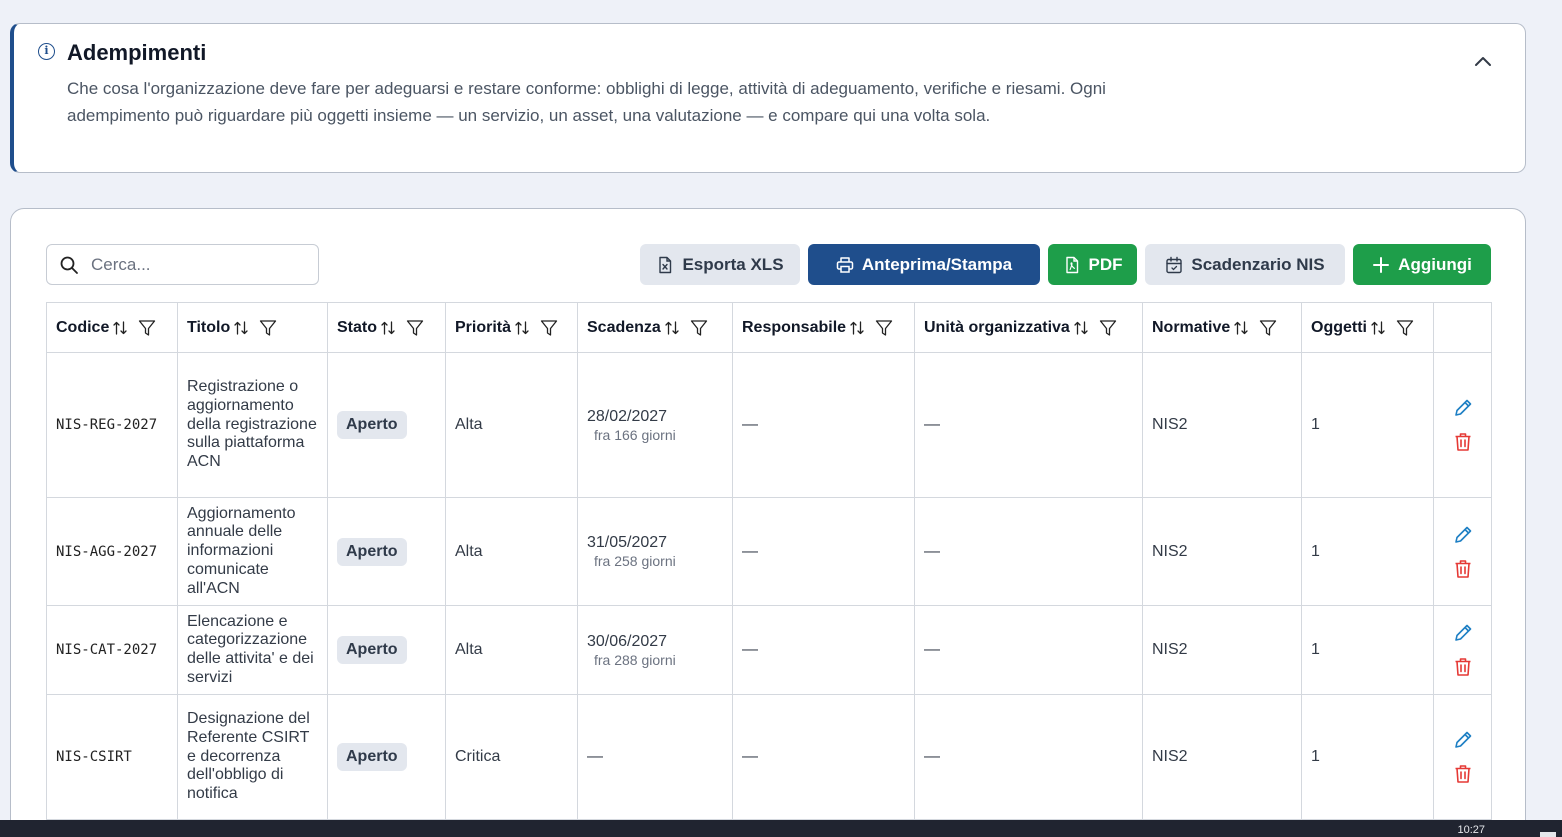  I want to click on file-excel-icon, so click(665, 264).